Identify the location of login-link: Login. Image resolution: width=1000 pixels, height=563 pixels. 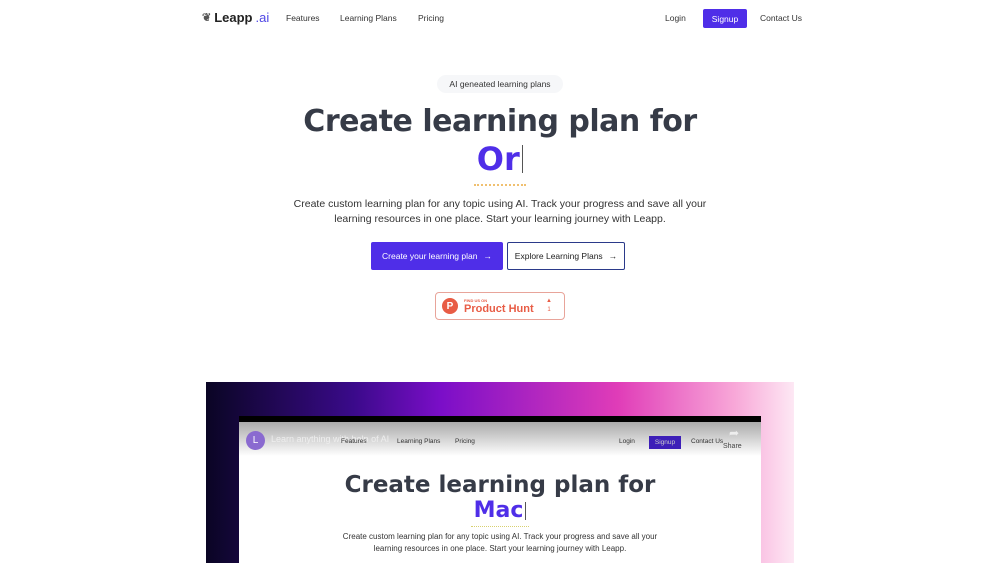
(675, 18).